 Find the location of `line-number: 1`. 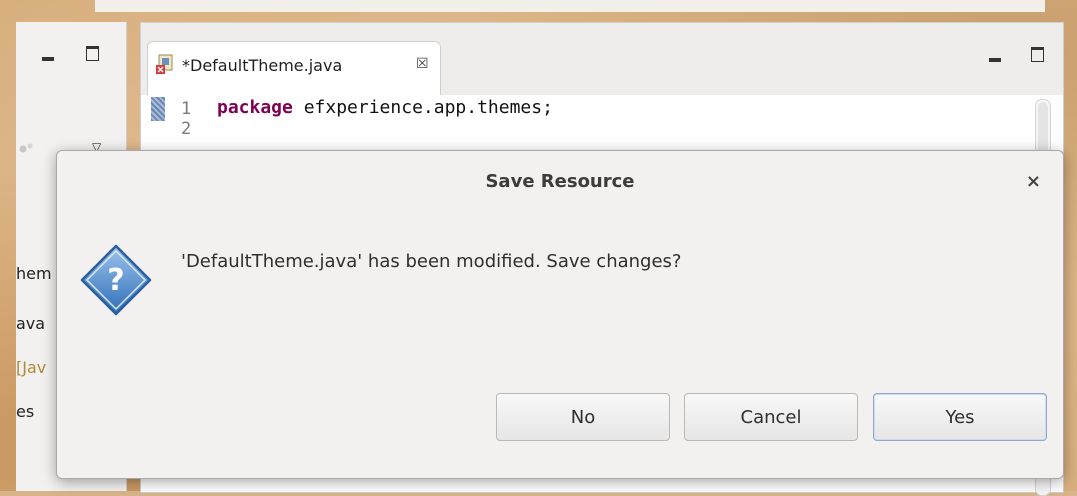

line-number: 1 is located at coordinates (186, 109).